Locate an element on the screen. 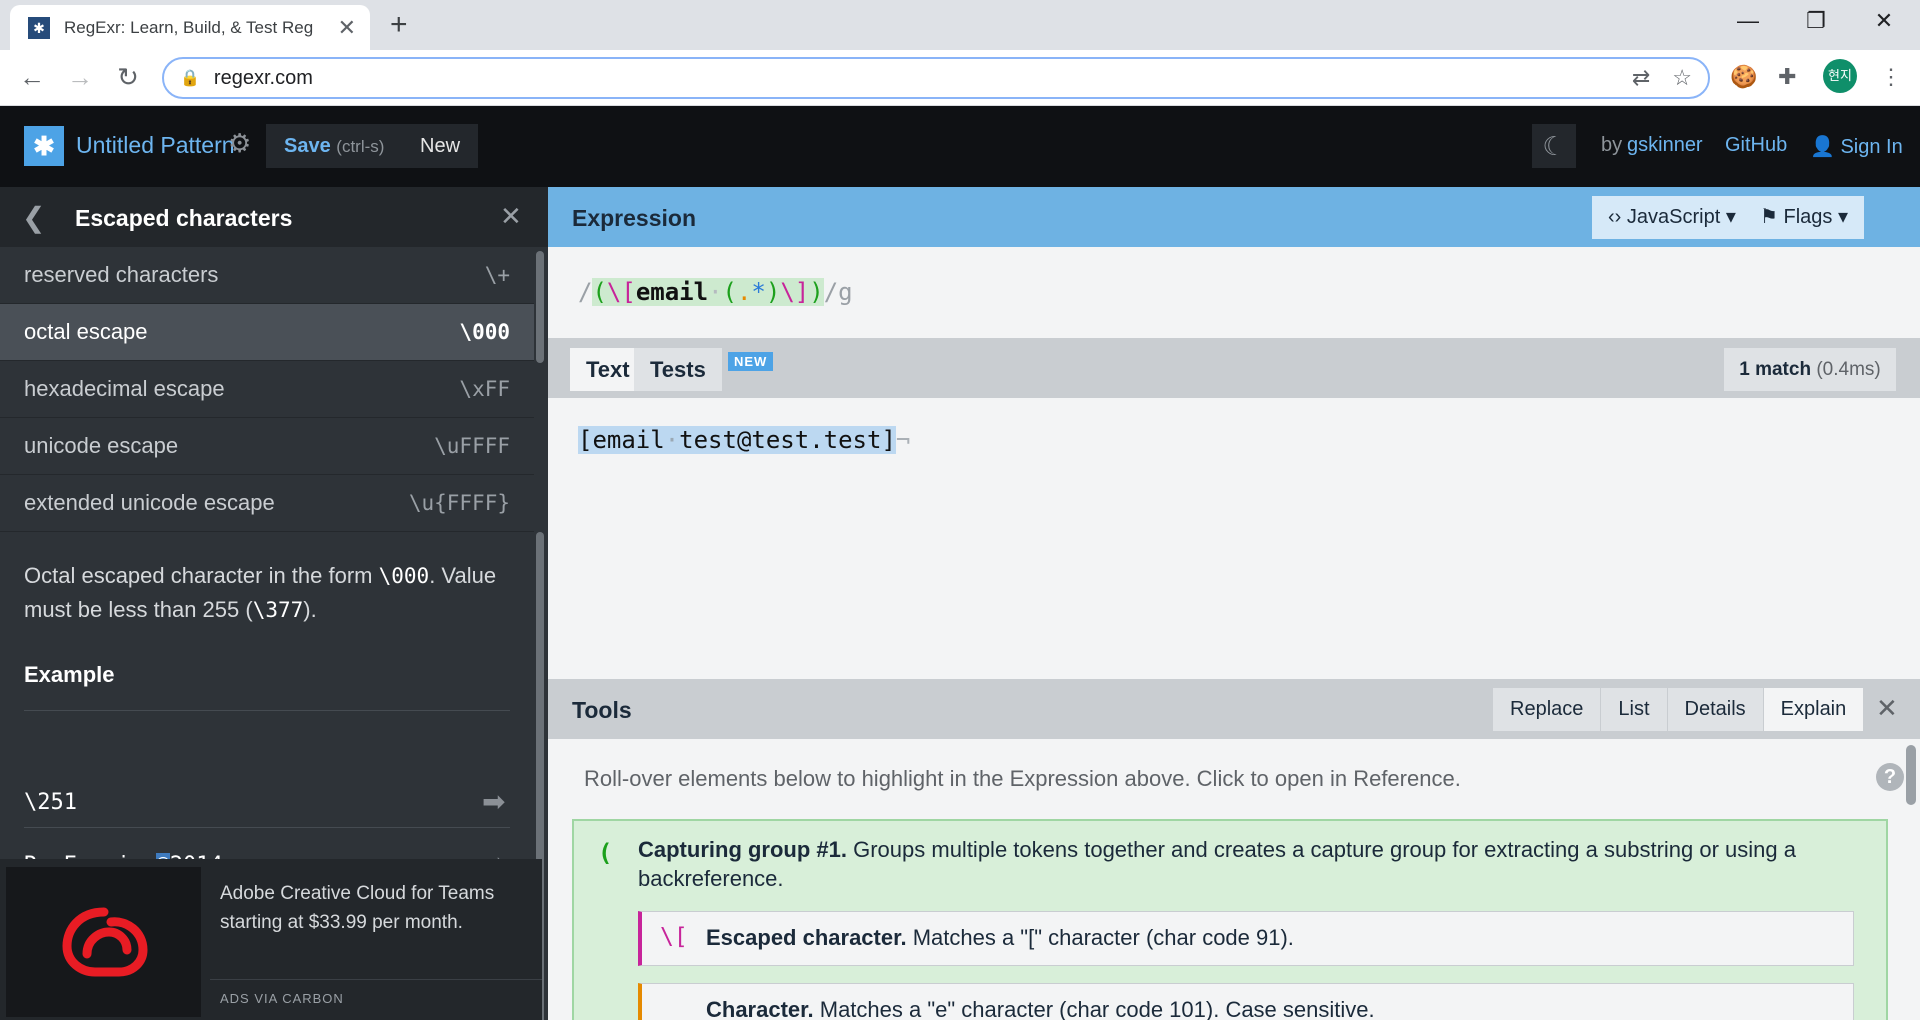  tools-title: Tools is located at coordinates (602, 710).